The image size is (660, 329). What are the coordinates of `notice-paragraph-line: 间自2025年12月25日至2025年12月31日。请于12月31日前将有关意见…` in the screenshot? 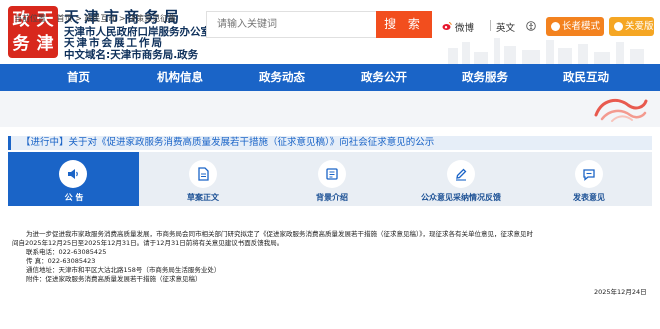 It's located at (148, 243).